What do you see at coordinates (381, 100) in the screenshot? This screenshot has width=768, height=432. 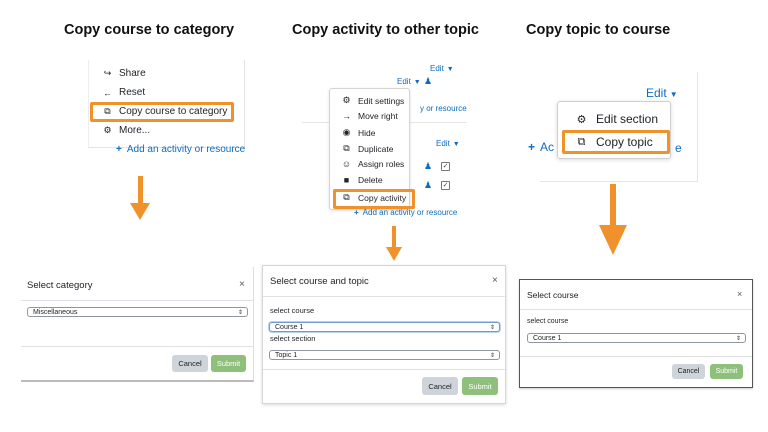 I see `menu-item-label: Edit settings` at bounding box center [381, 100].